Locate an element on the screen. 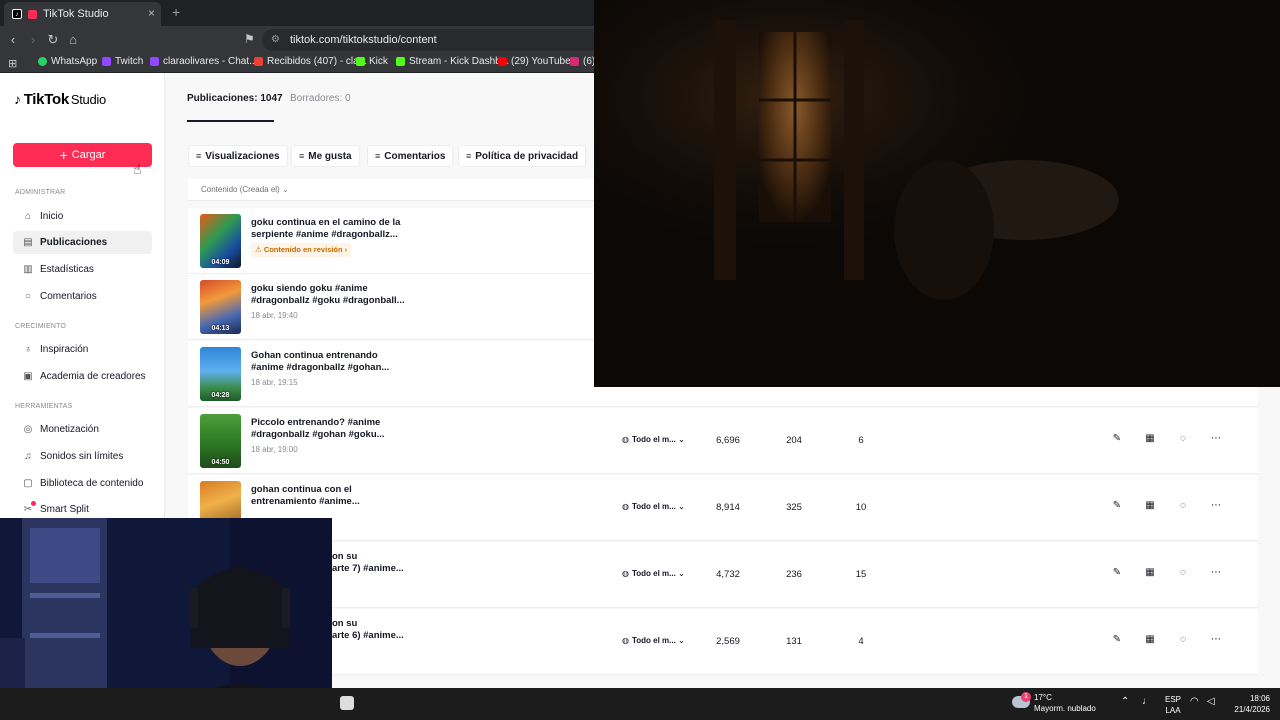 This screenshot has width=1280, height=720. music-icon: ♫ is located at coordinates (28, 456).